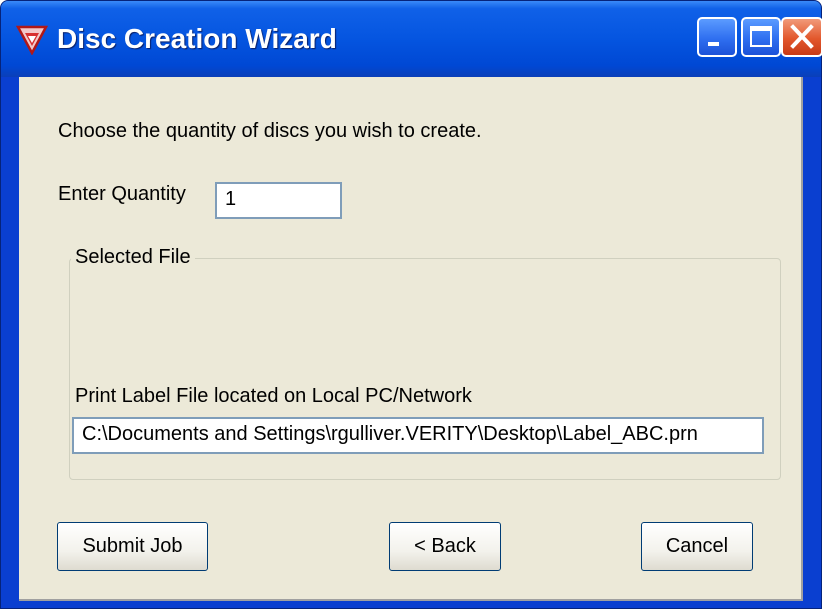  I want to click on wizard-app-icon, so click(32, 40).